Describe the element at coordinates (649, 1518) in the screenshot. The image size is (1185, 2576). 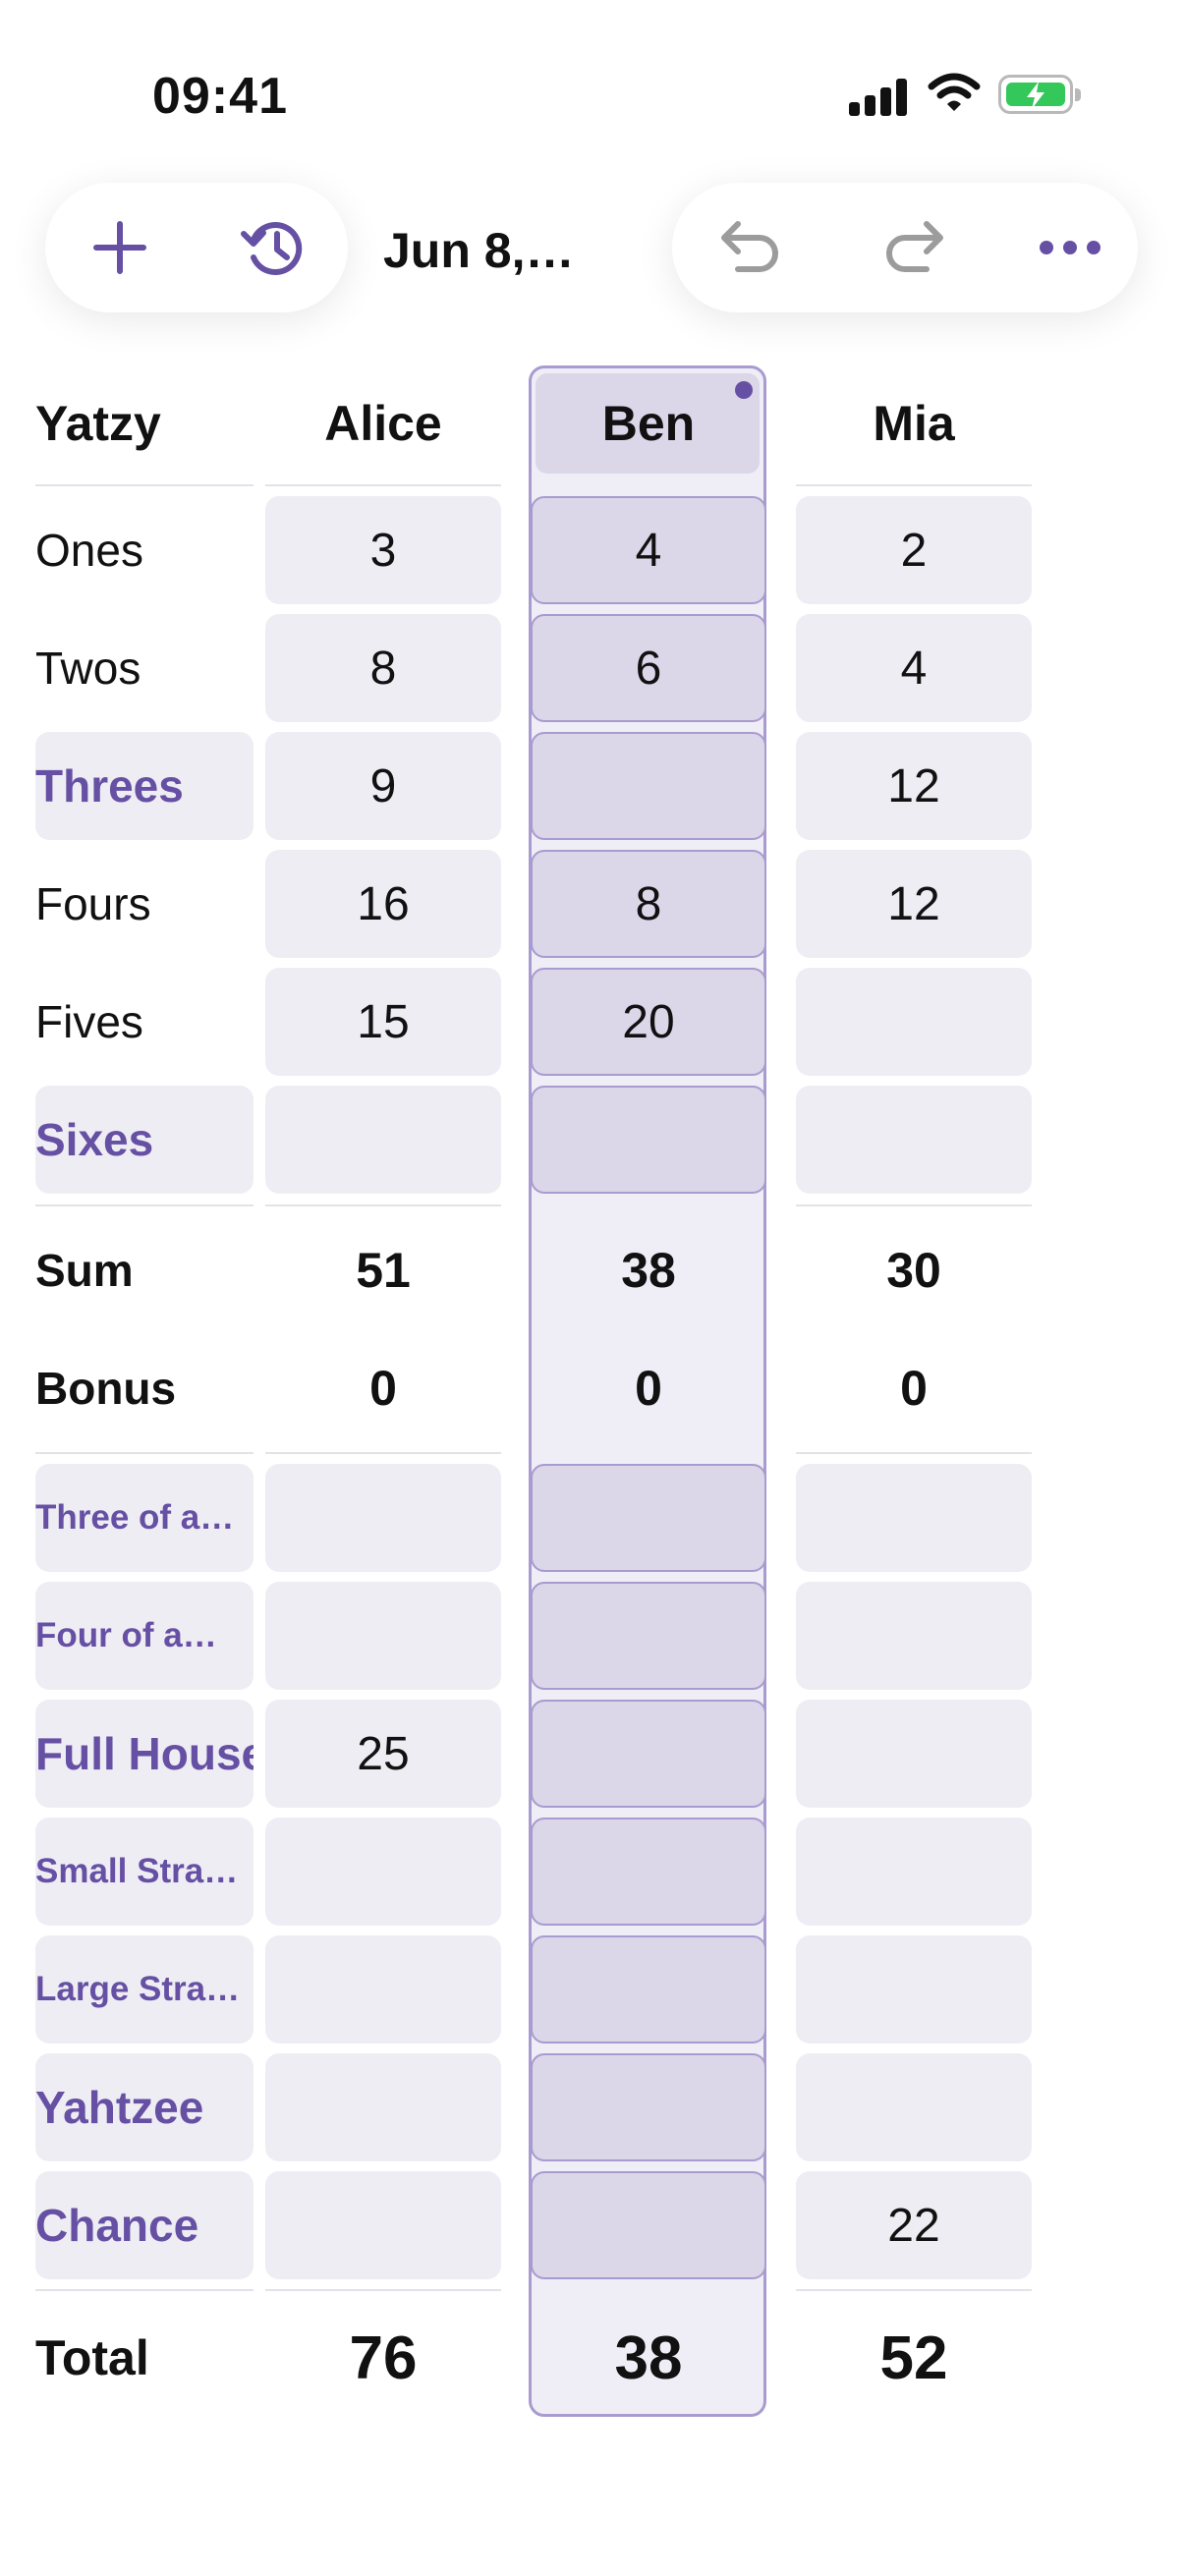
I see `score-cell-ben-three-of-a` at that location.